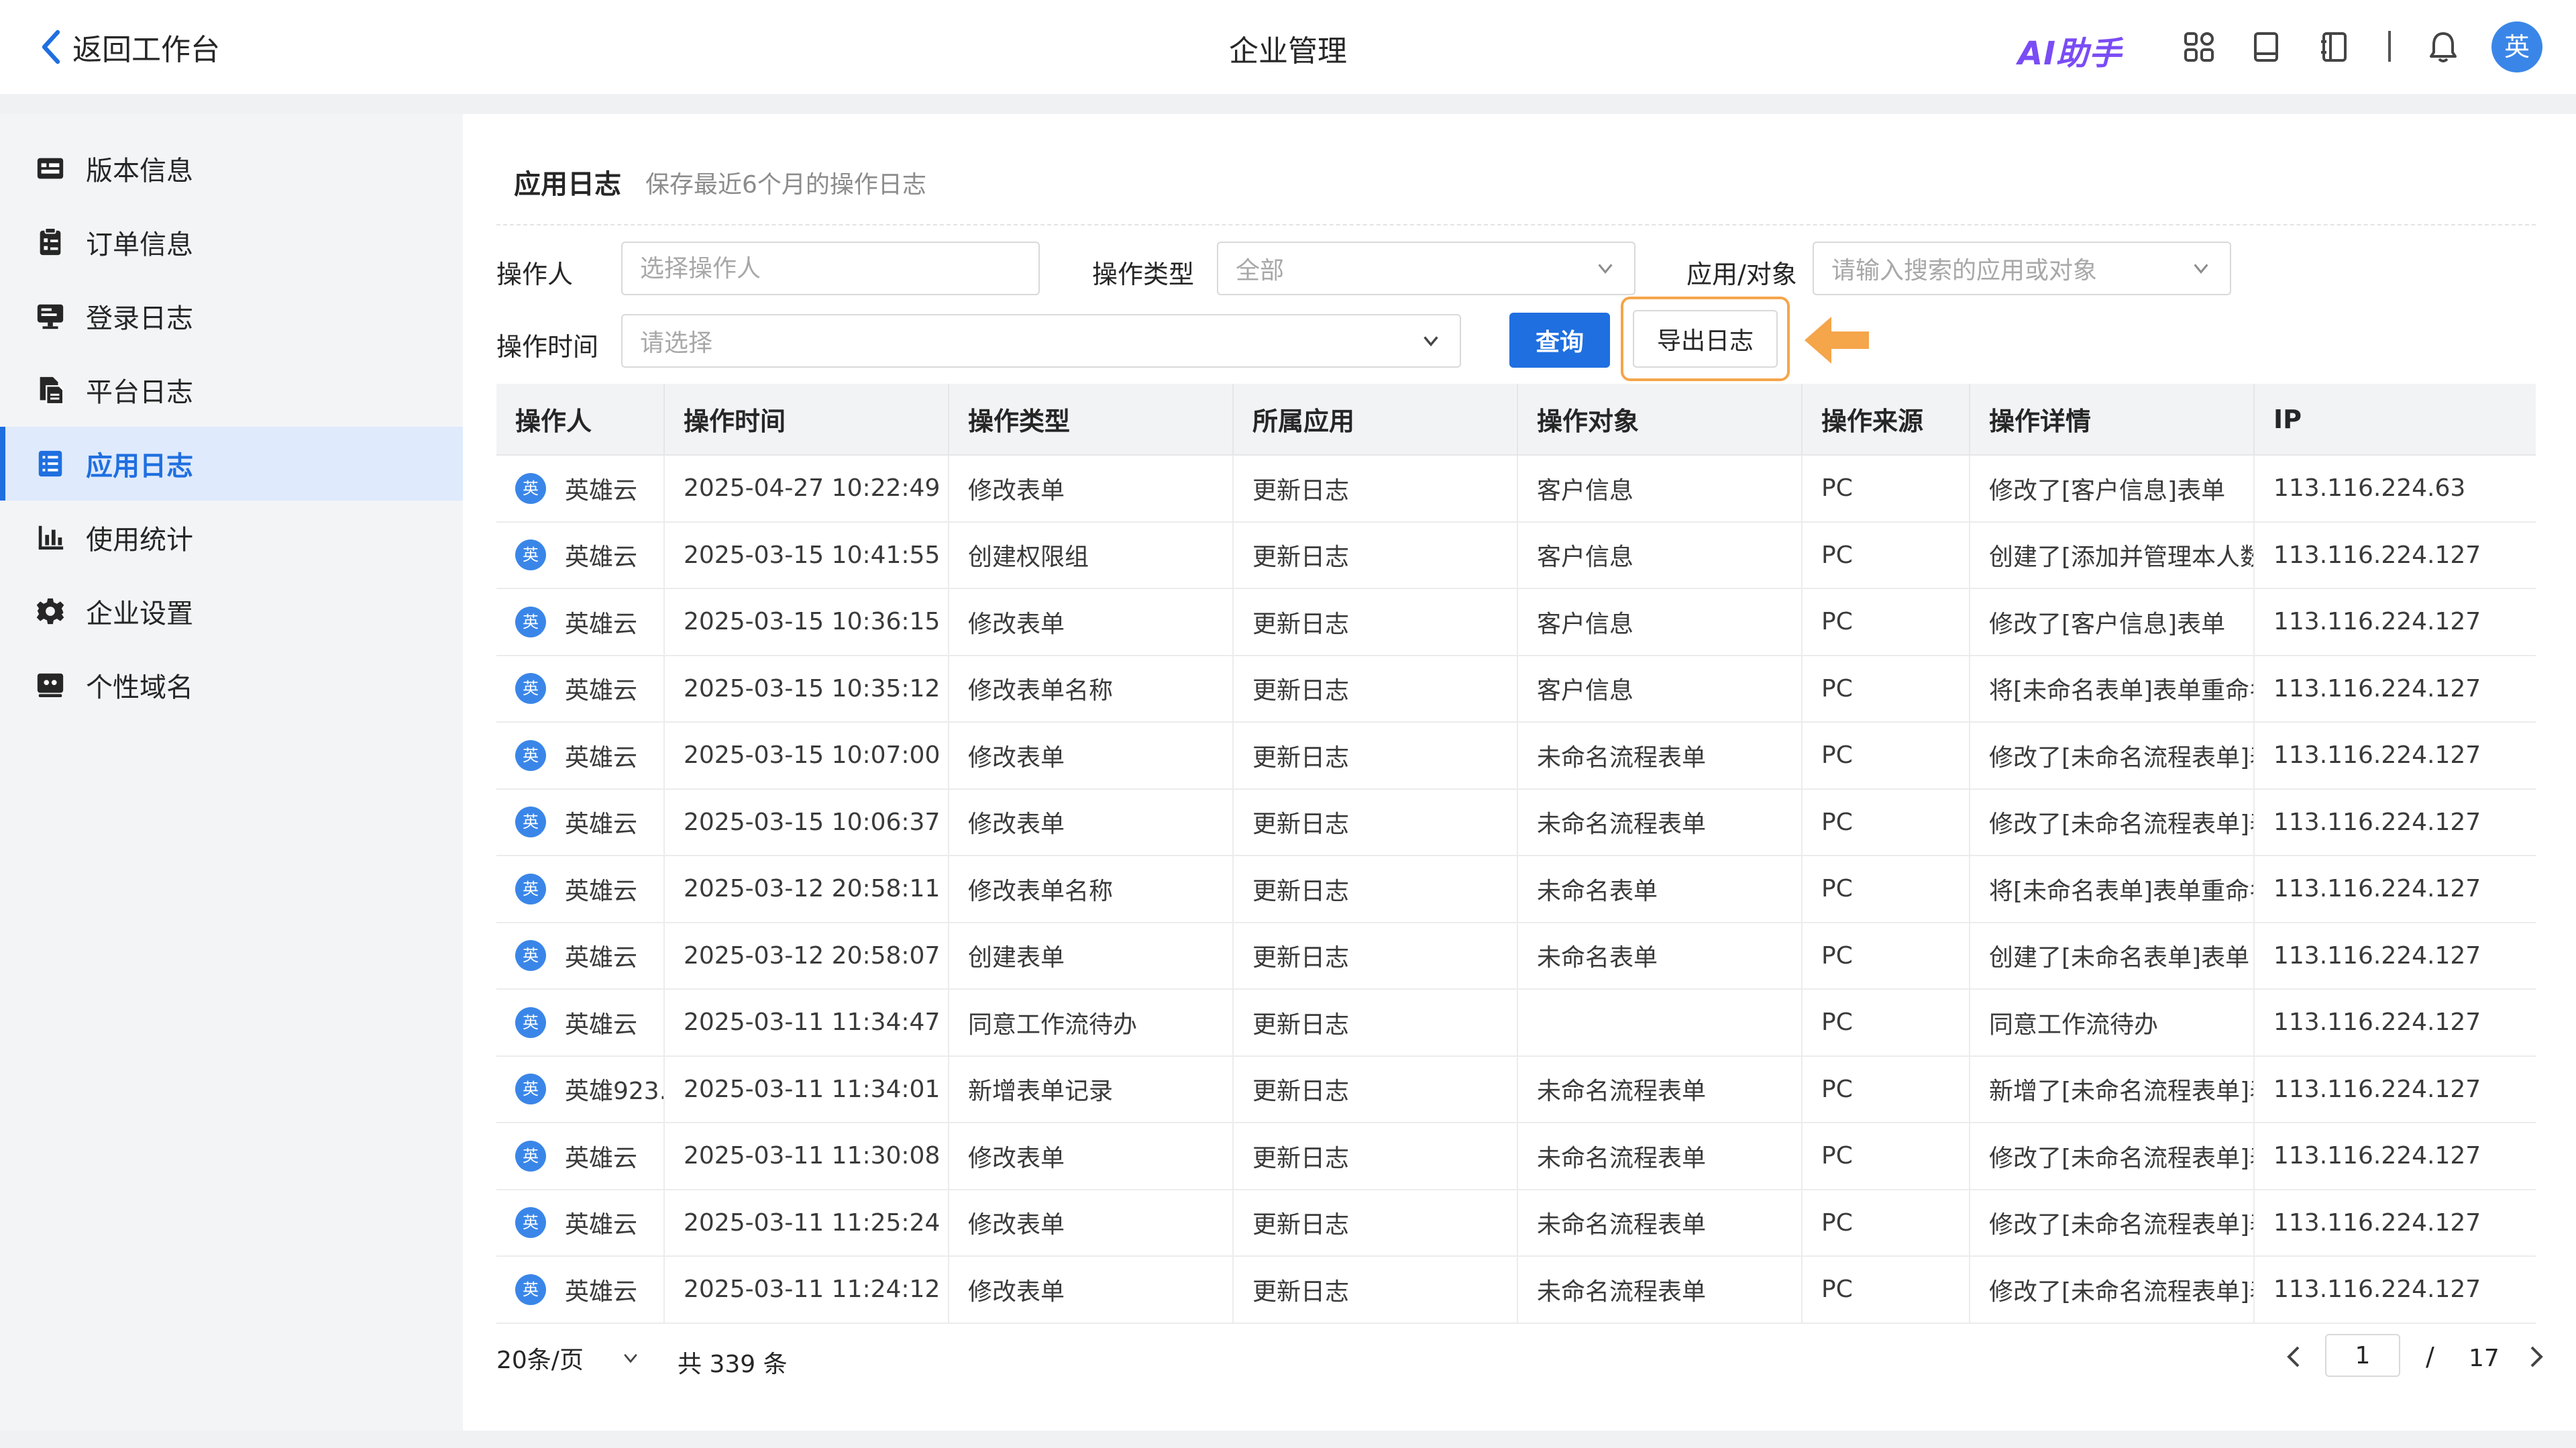 Image resolution: width=2576 pixels, height=1448 pixels. What do you see at coordinates (1288, 47) in the screenshot?
I see `top-header: 返回工作台 企业管理 AI助手 英` at bounding box center [1288, 47].